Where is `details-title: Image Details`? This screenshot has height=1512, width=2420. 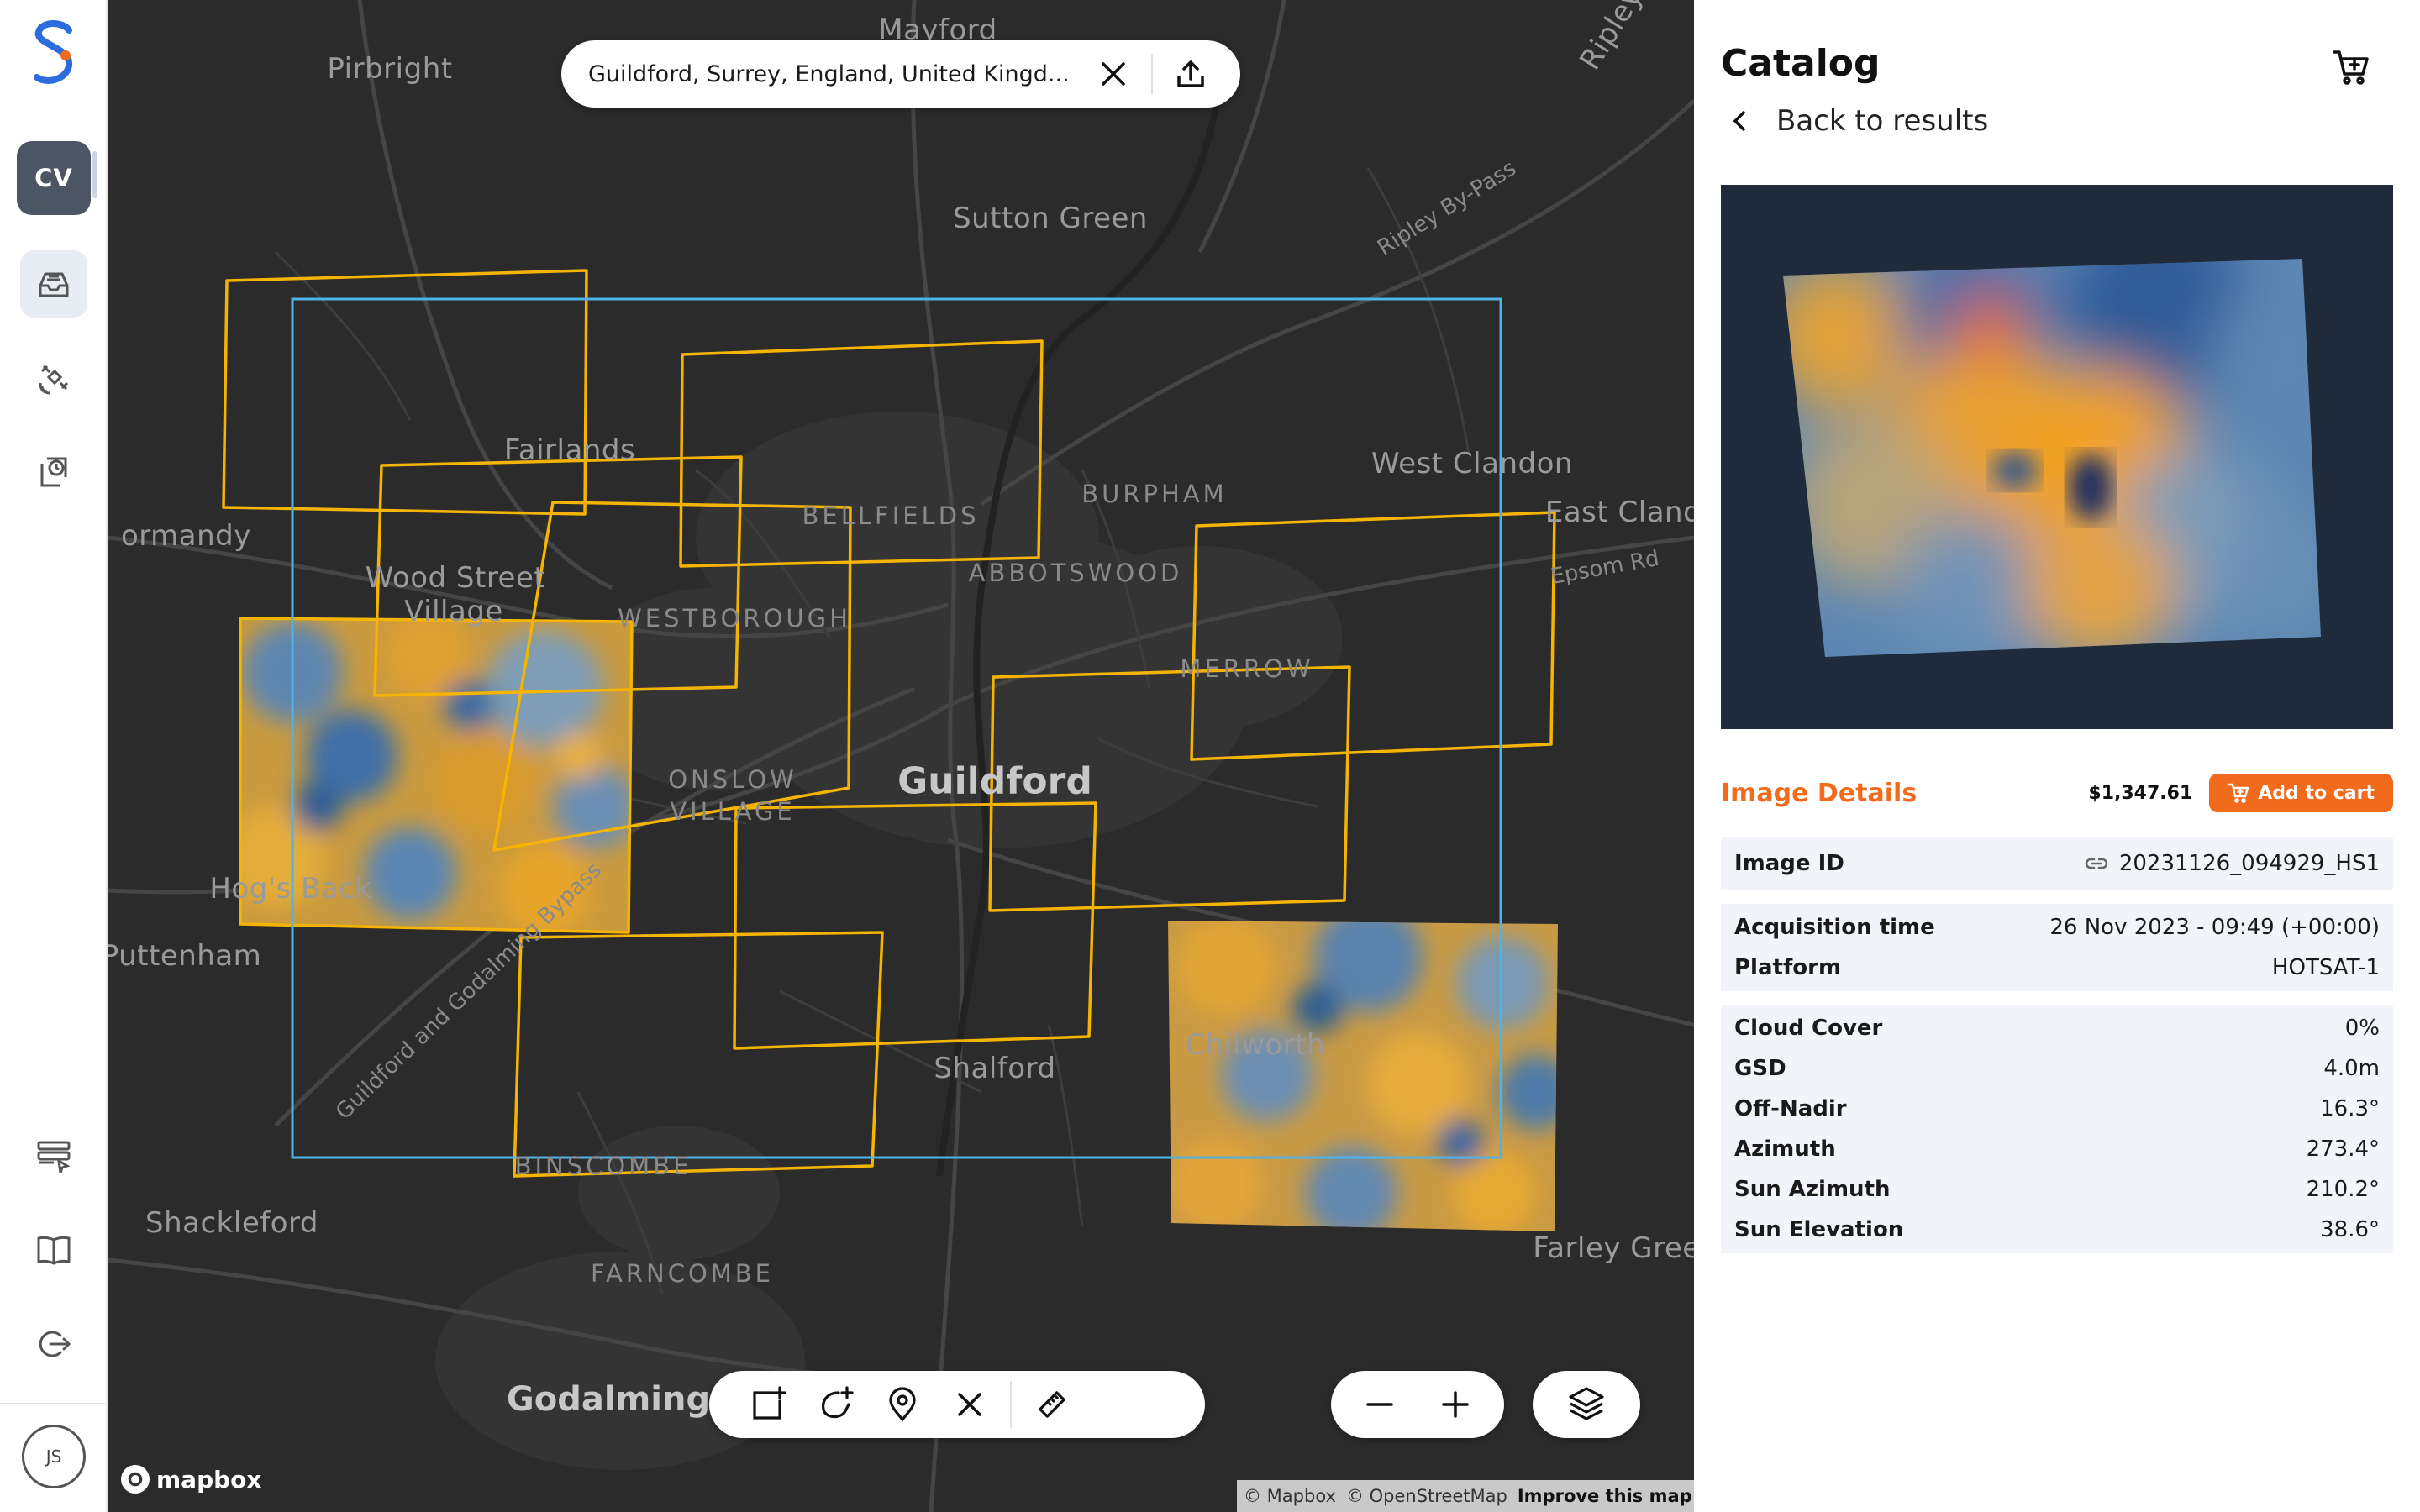
details-title: Image Details is located at coordinates (1819, 793).